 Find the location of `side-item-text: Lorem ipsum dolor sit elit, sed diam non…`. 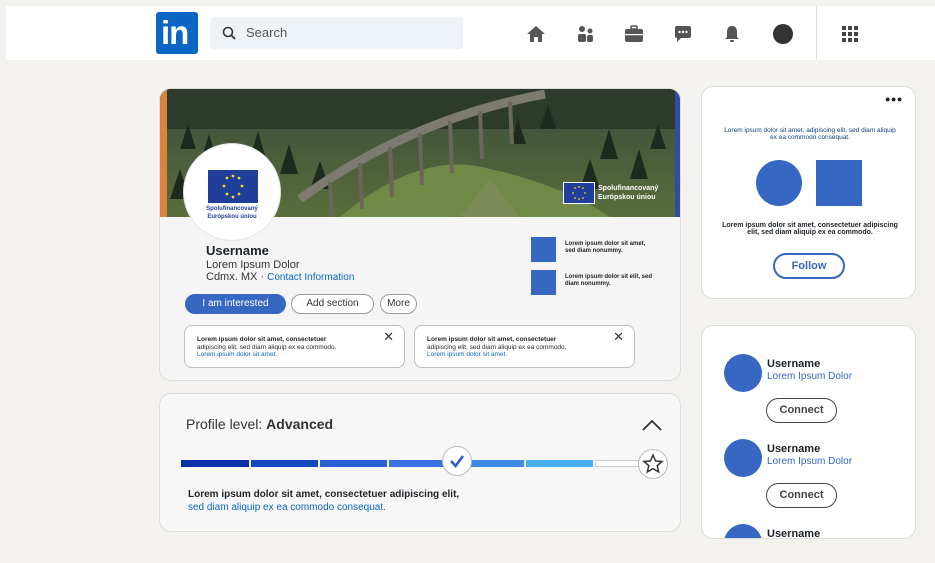

side-item-text: Lorem ipsum dolor sit elit, sed diam non… is located at coordinates (609, 280).